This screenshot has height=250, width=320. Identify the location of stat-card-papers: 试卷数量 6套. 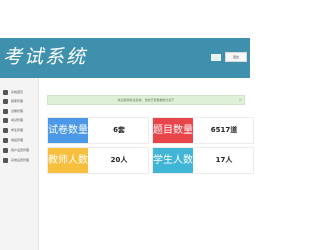
(98, 130).